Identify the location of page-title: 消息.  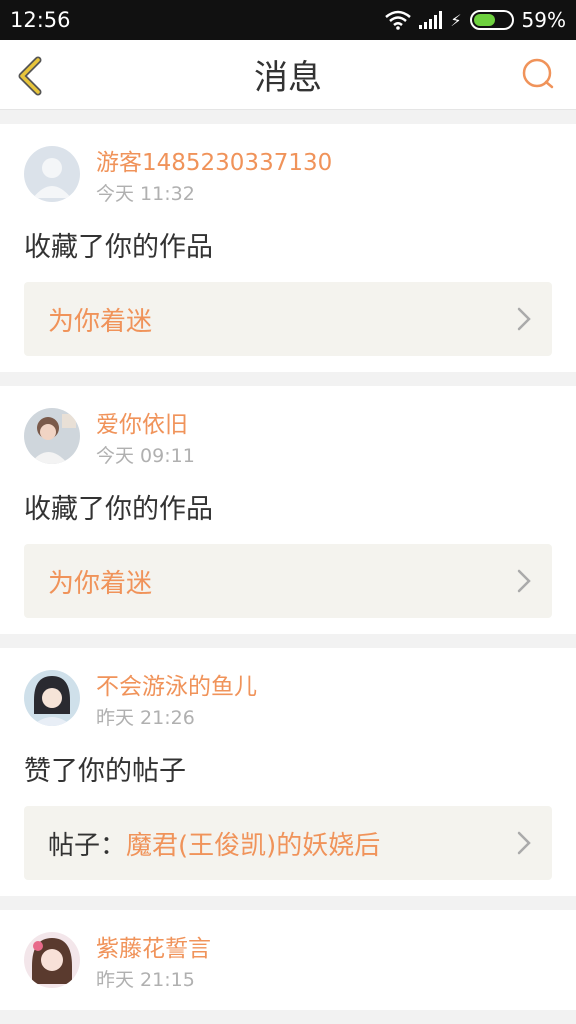
(288, 78).